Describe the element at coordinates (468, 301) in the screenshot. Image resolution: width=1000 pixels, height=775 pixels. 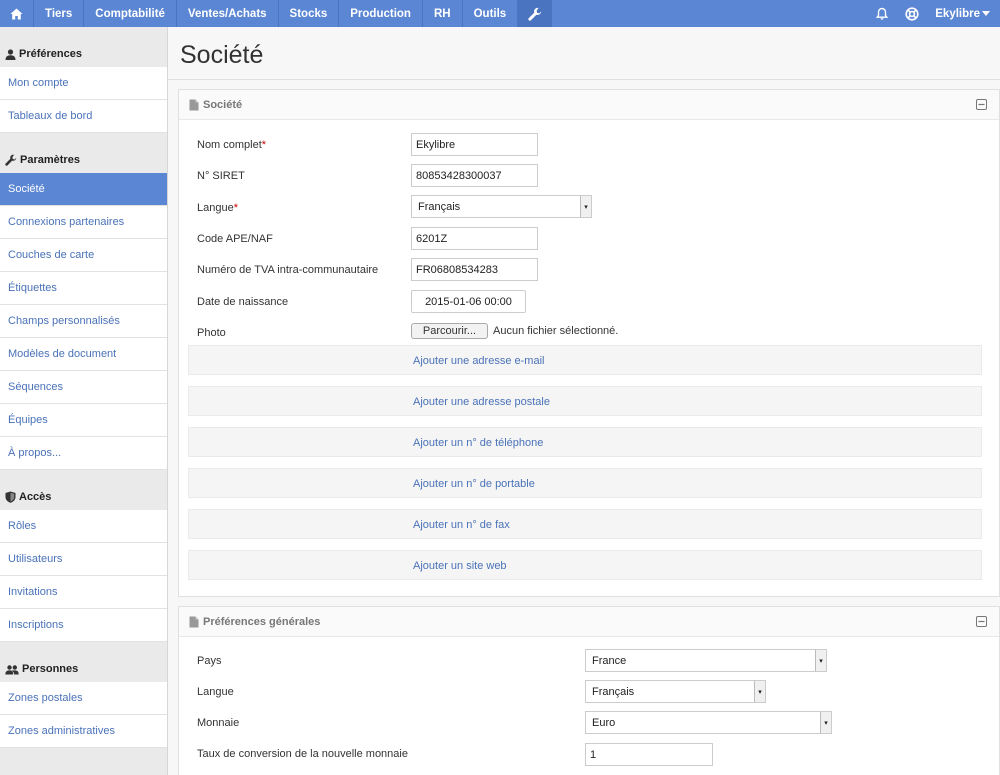
I see `birth-date-input: 2015-01-06 00:00` at that location.